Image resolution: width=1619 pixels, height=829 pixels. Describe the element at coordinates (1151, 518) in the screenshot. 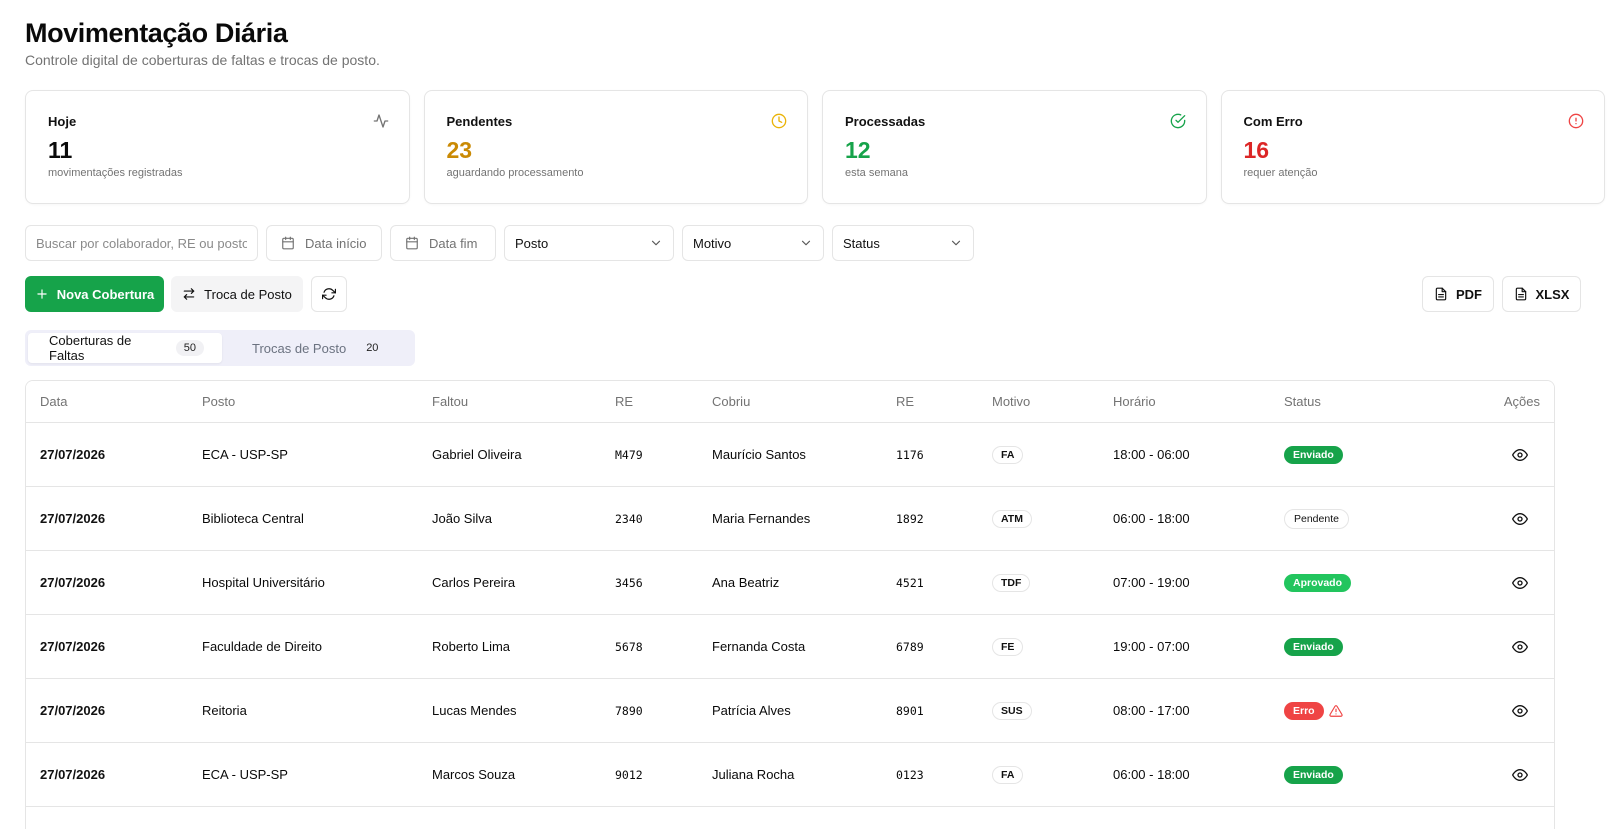

I see `cell-horario: 06:00 - 18:00` at that location.